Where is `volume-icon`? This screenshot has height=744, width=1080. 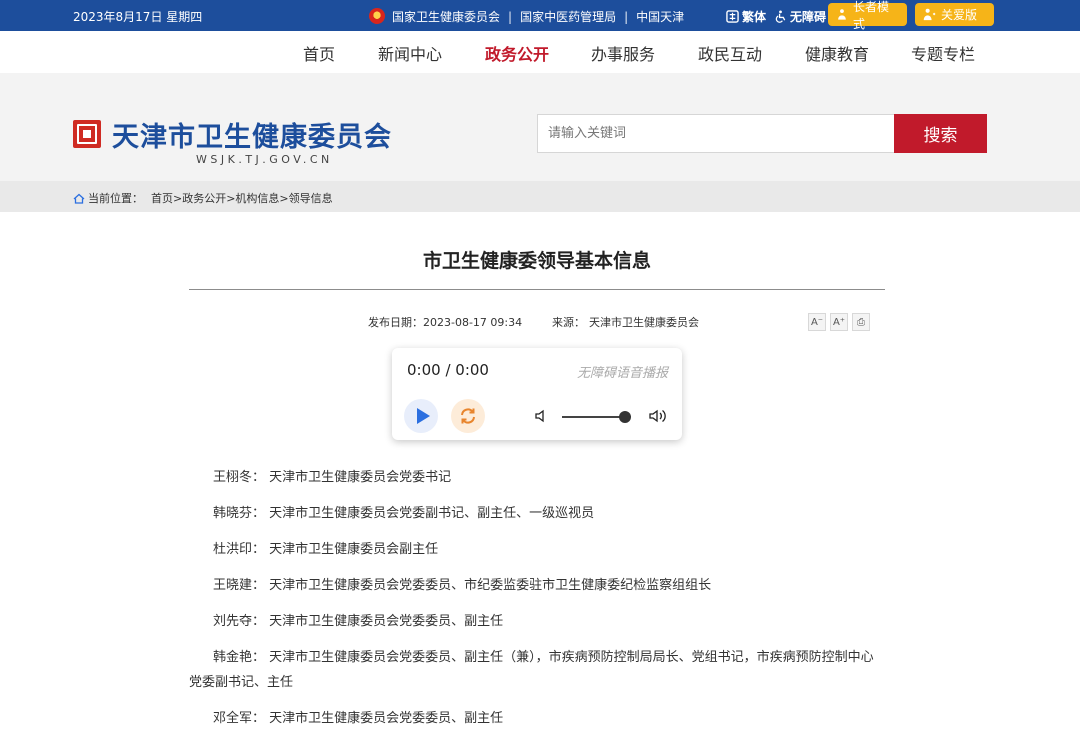 volume-icon is located at coordinates (659, 416).